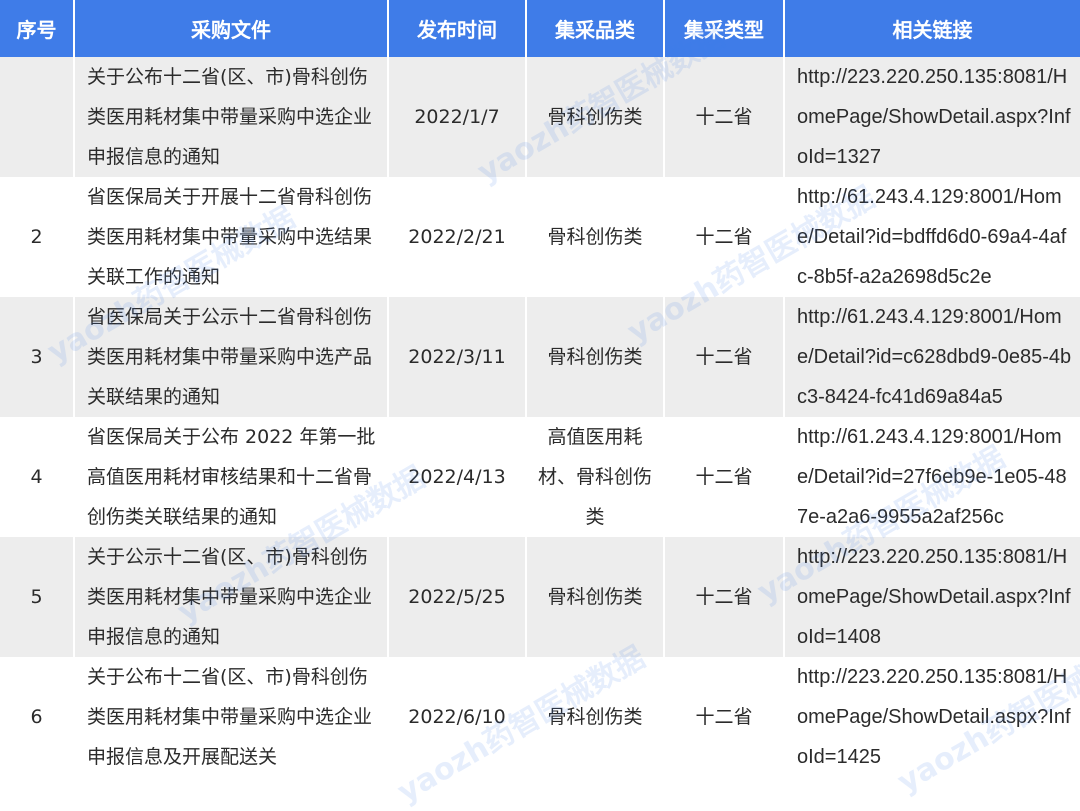 This screenshot has width=1080, height=811. What do you see at coordinates (37, 597) in the screenshot?
I see `row-seq: 5` at bounding box center [37, 597].